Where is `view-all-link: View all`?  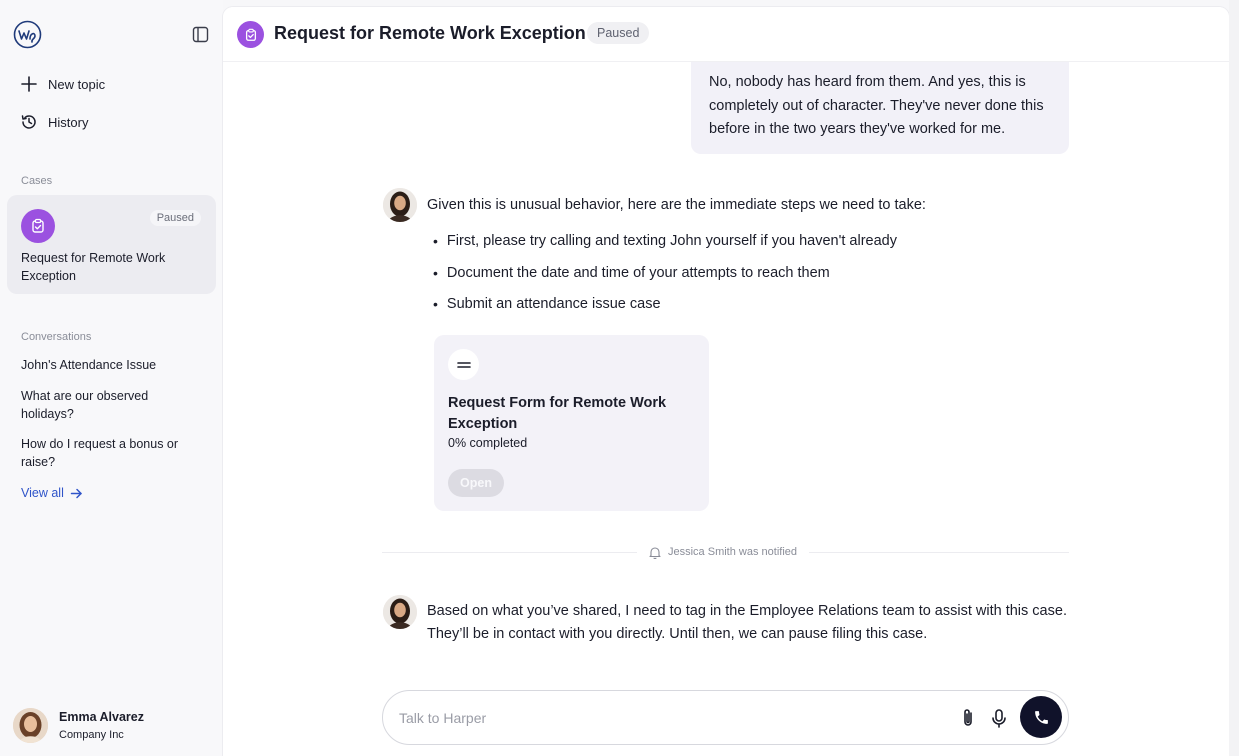 view-all-link: View all is located at coordinates (52, 493).